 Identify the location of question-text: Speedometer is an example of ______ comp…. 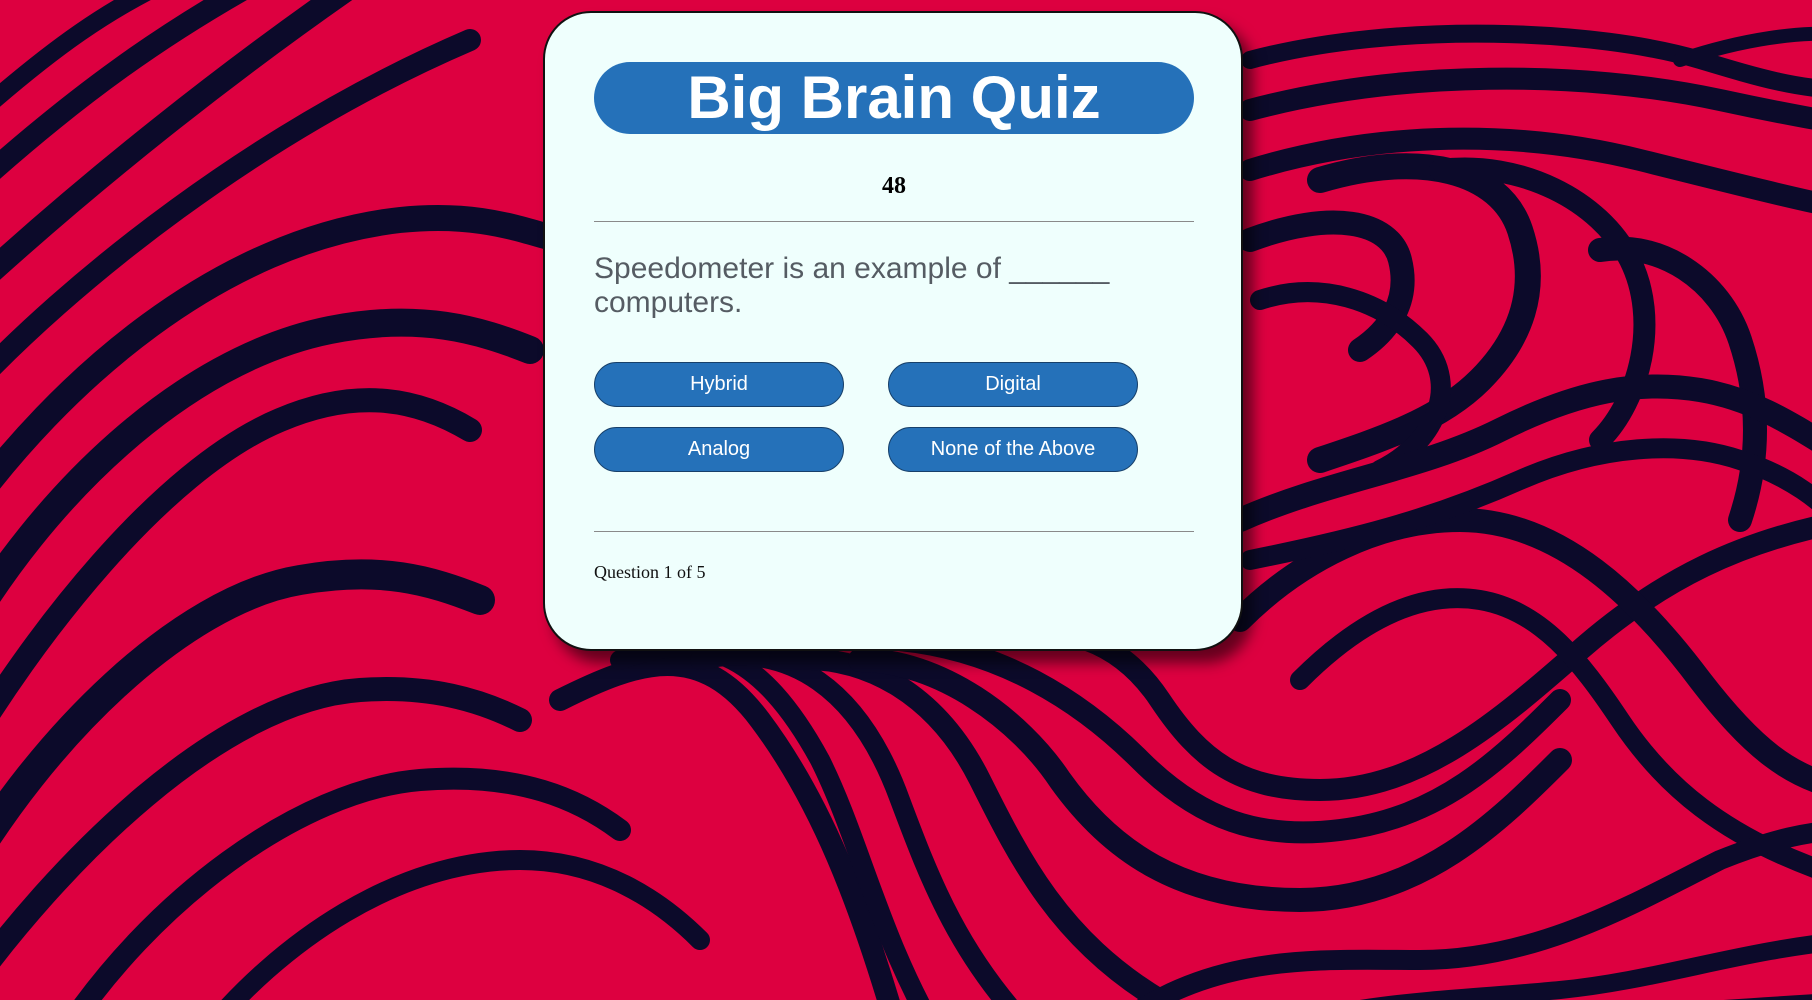
(852, 285).